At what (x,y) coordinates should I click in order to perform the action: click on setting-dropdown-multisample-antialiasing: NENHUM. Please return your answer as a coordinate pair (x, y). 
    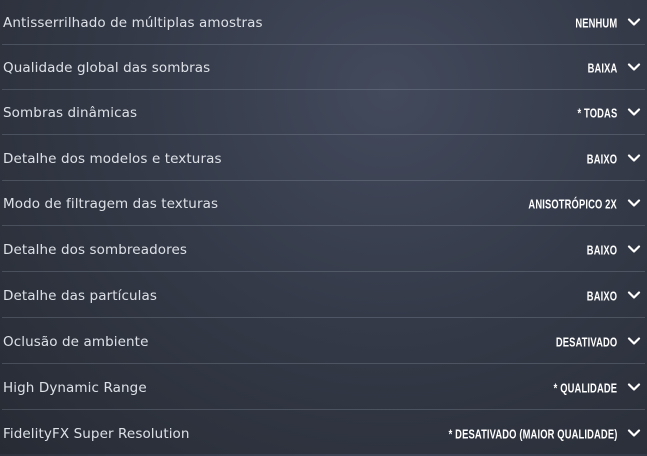
    Looking at the image, I should click on (600, 22).